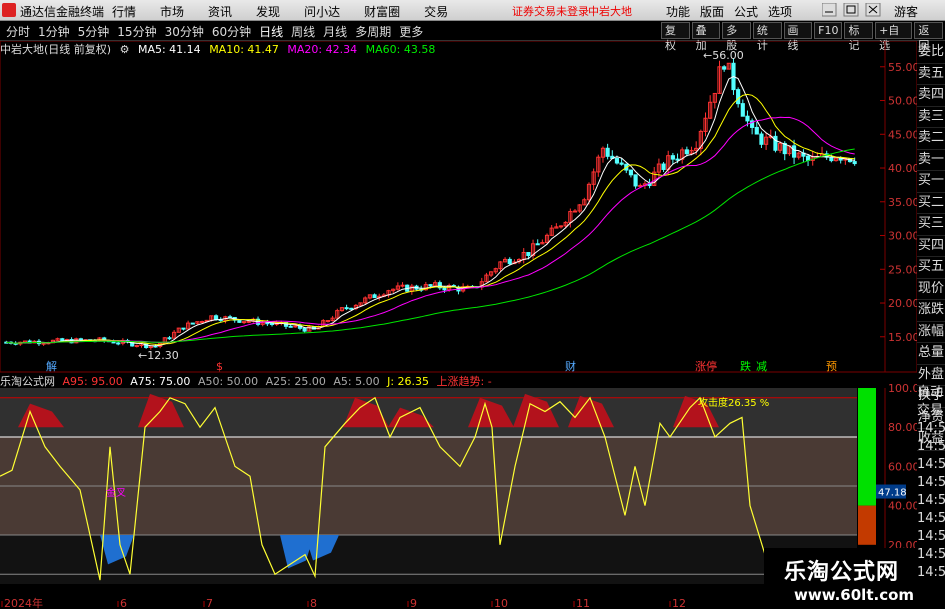 The width and height of the screenshot is (945, 609). I want to click on menu-gongshi: 公式, so click(746, 11).